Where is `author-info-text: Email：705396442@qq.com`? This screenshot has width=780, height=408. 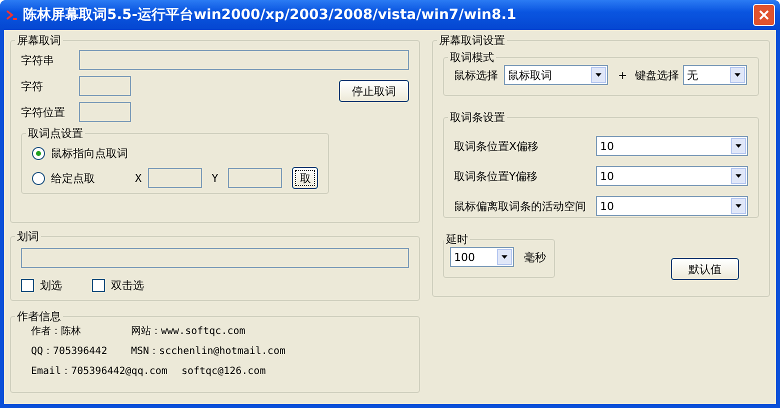 author-info-text: Email：705396442@qq.com is located at coordinates (99, 371).